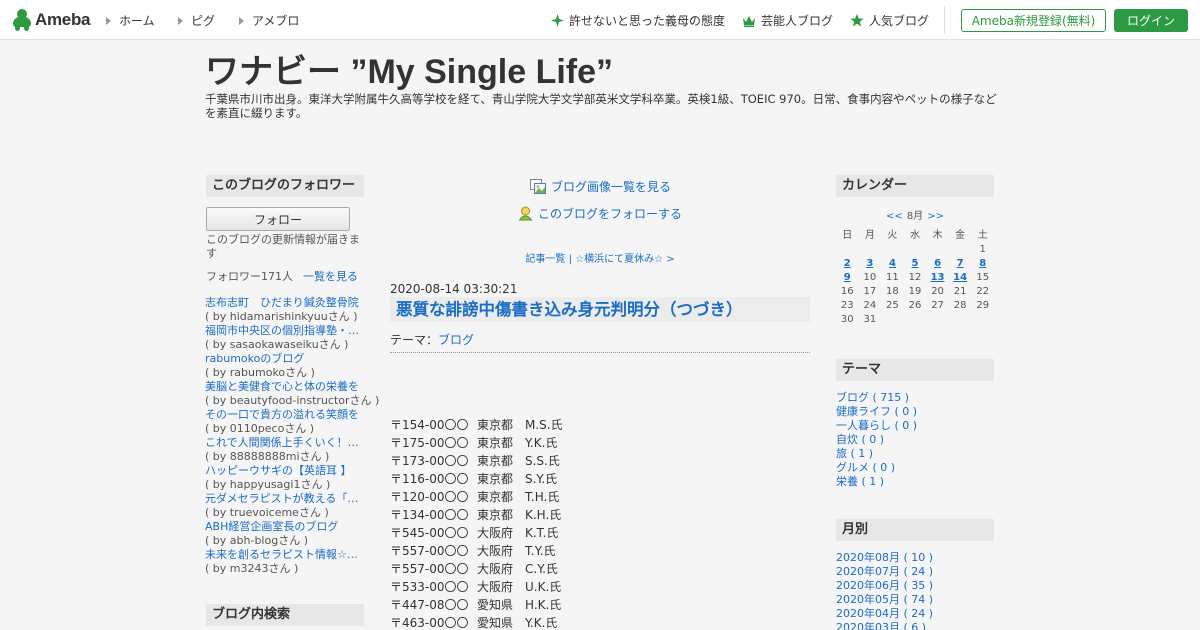  What do you see at coordinates (278, 219) in the screenshot?
I see `follow-button: フォロー` at bounding box center [278, 219].